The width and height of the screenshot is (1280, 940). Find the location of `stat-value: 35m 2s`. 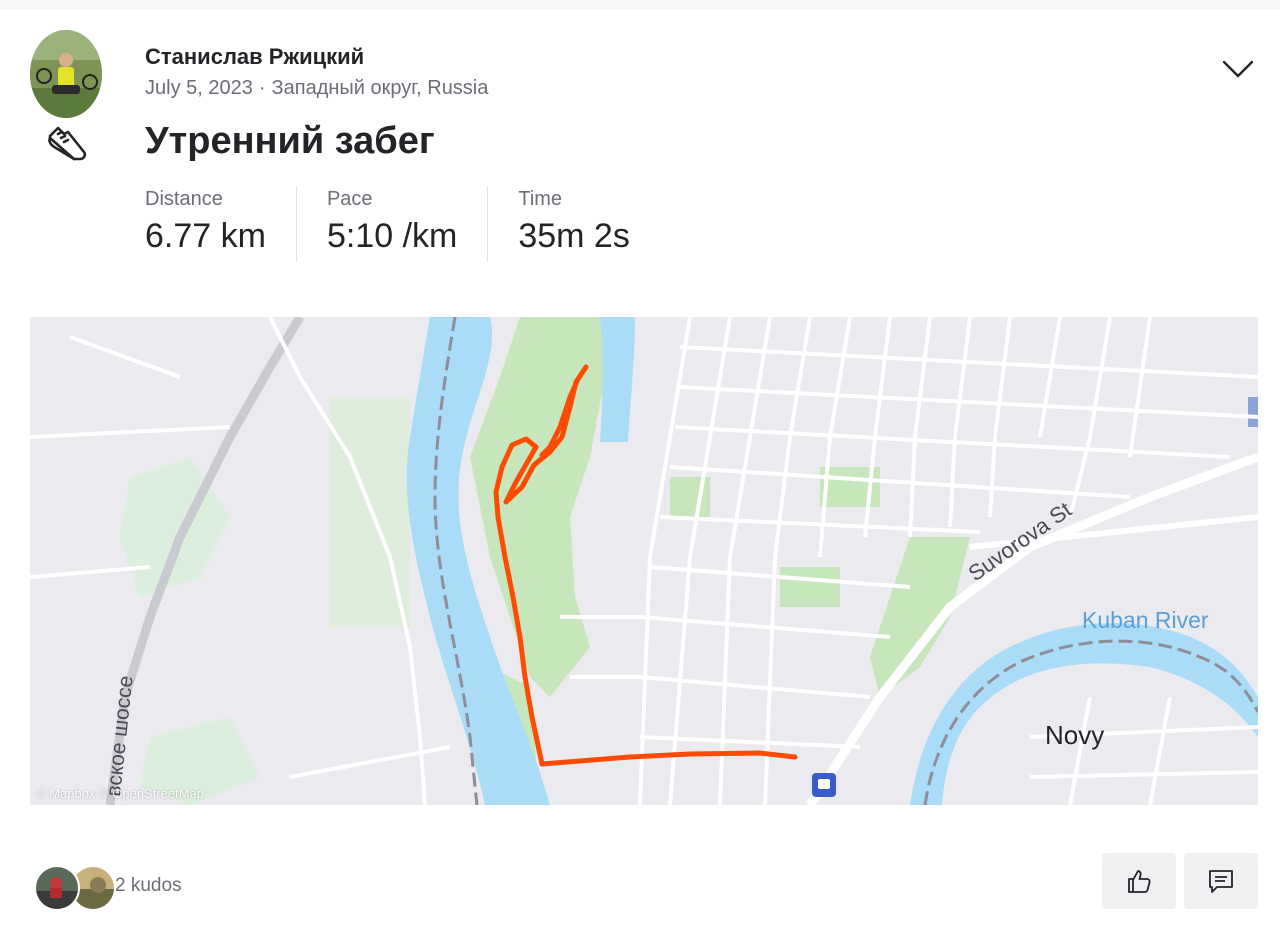

stat-value: 35m 2s is located at coordinates (574, 236).